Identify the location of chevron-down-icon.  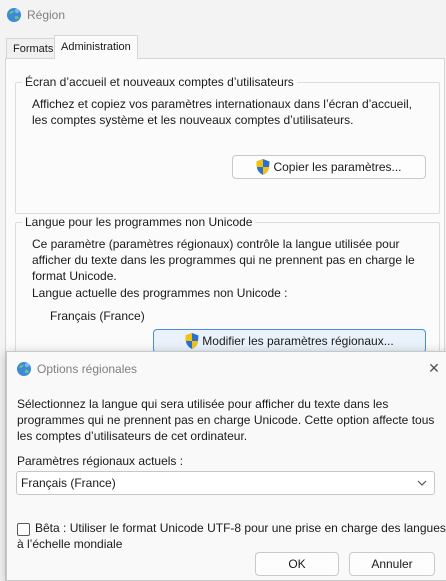
(422, 483).